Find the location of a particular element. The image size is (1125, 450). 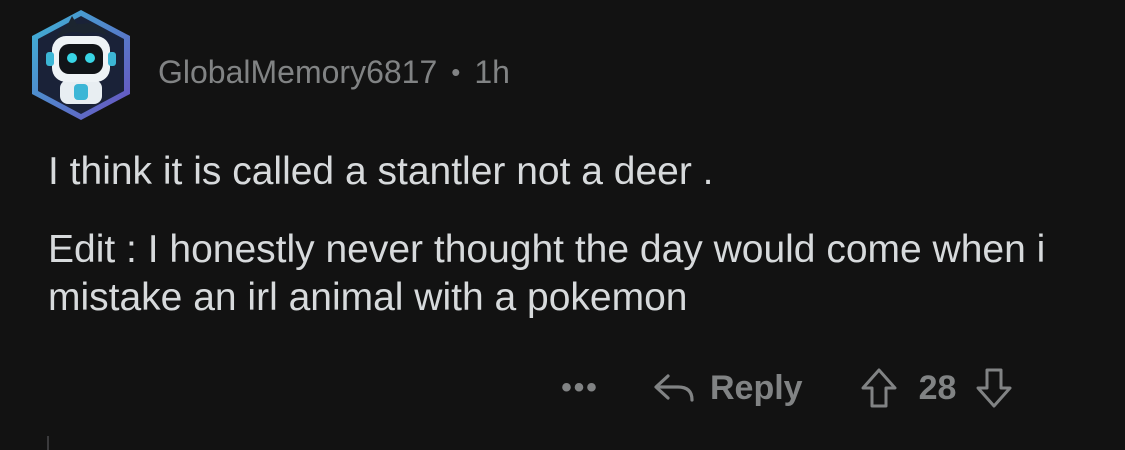

user-avatar is located at coordinates (81, 65).